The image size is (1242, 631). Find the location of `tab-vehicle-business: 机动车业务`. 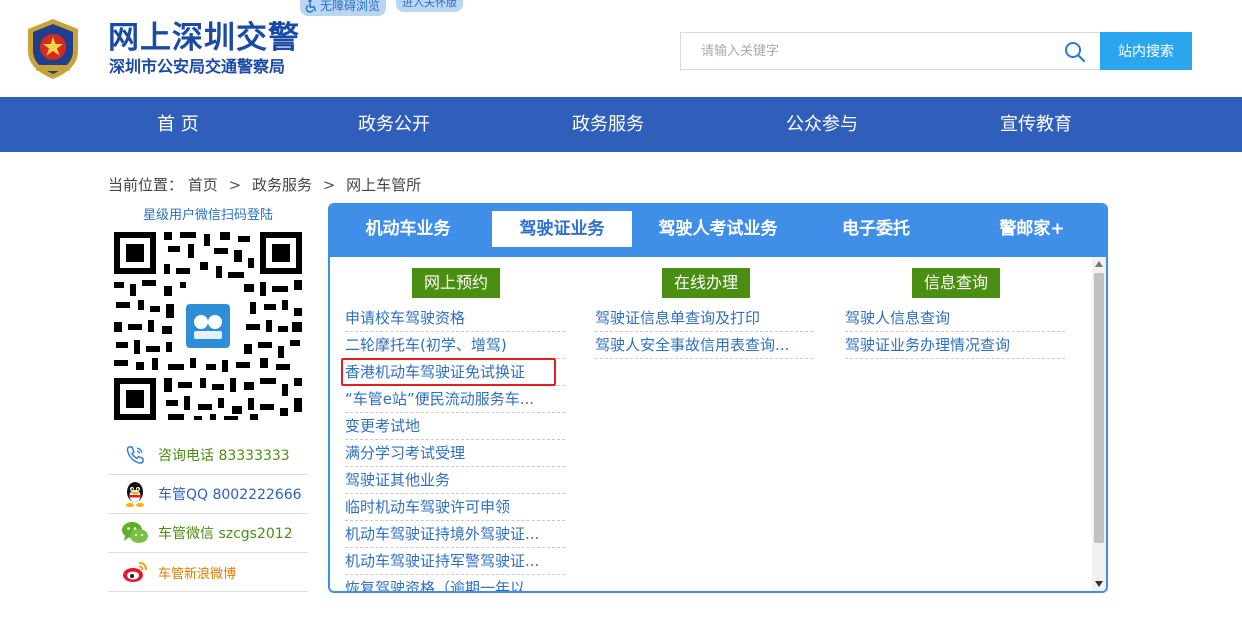

tab-vehicle-business: 机动车业务 is located at coordinates (408, 229).